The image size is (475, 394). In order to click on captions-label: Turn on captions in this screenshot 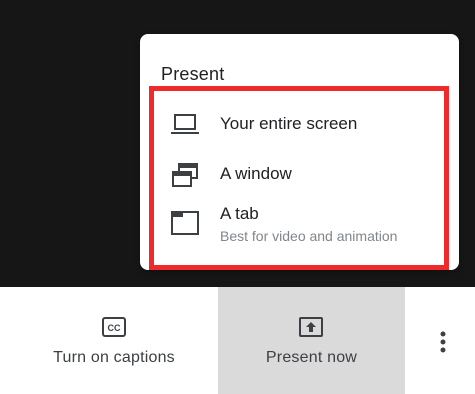, I will do `click(114, 357)`.